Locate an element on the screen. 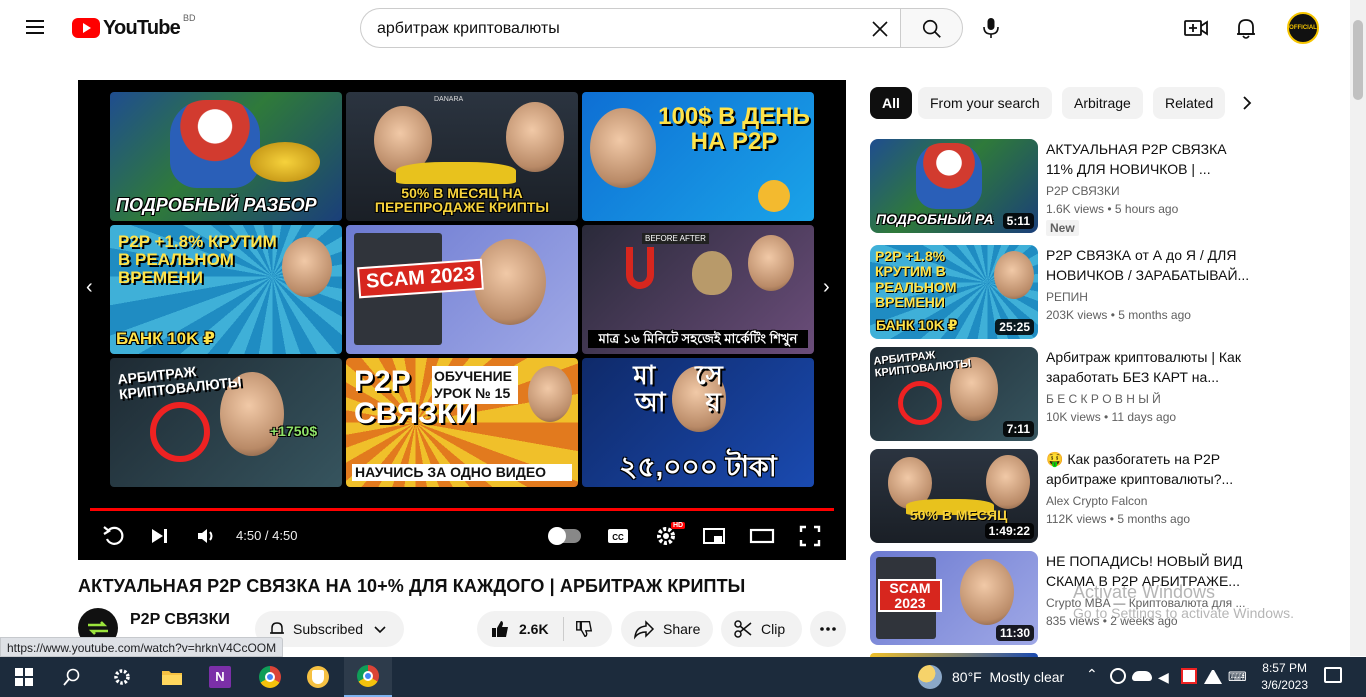 Image resolution: width=1366 pixels, height=697 pixels. chip-all: All is located at coordinates (891, 103).